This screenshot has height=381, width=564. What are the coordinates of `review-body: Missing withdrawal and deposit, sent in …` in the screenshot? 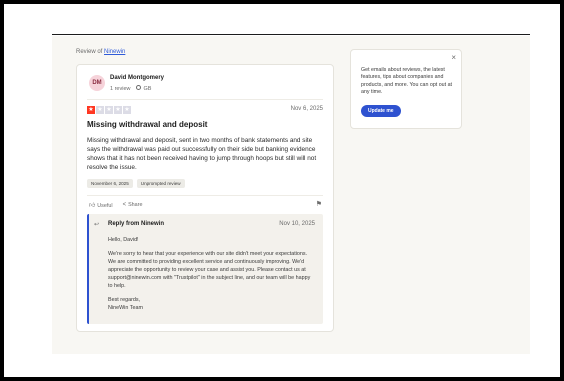 It's located at (202, 154).